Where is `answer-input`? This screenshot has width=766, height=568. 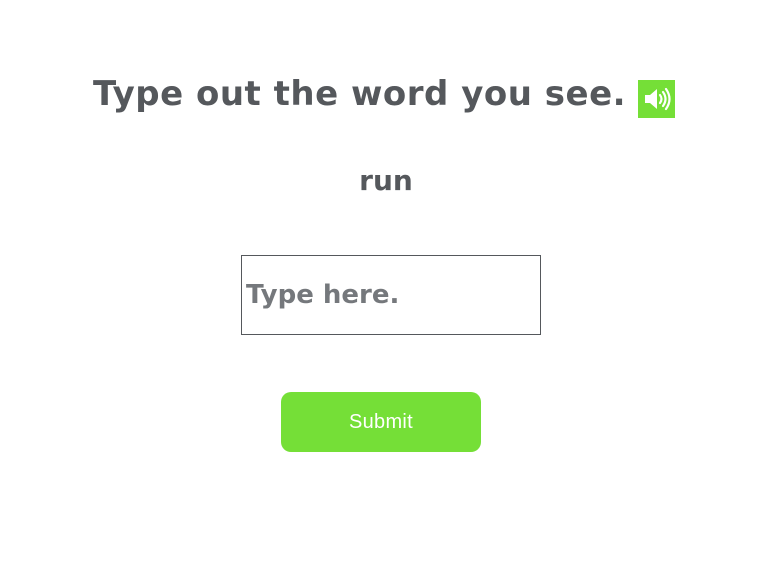
answer-input is located at coordinates (391, 295).